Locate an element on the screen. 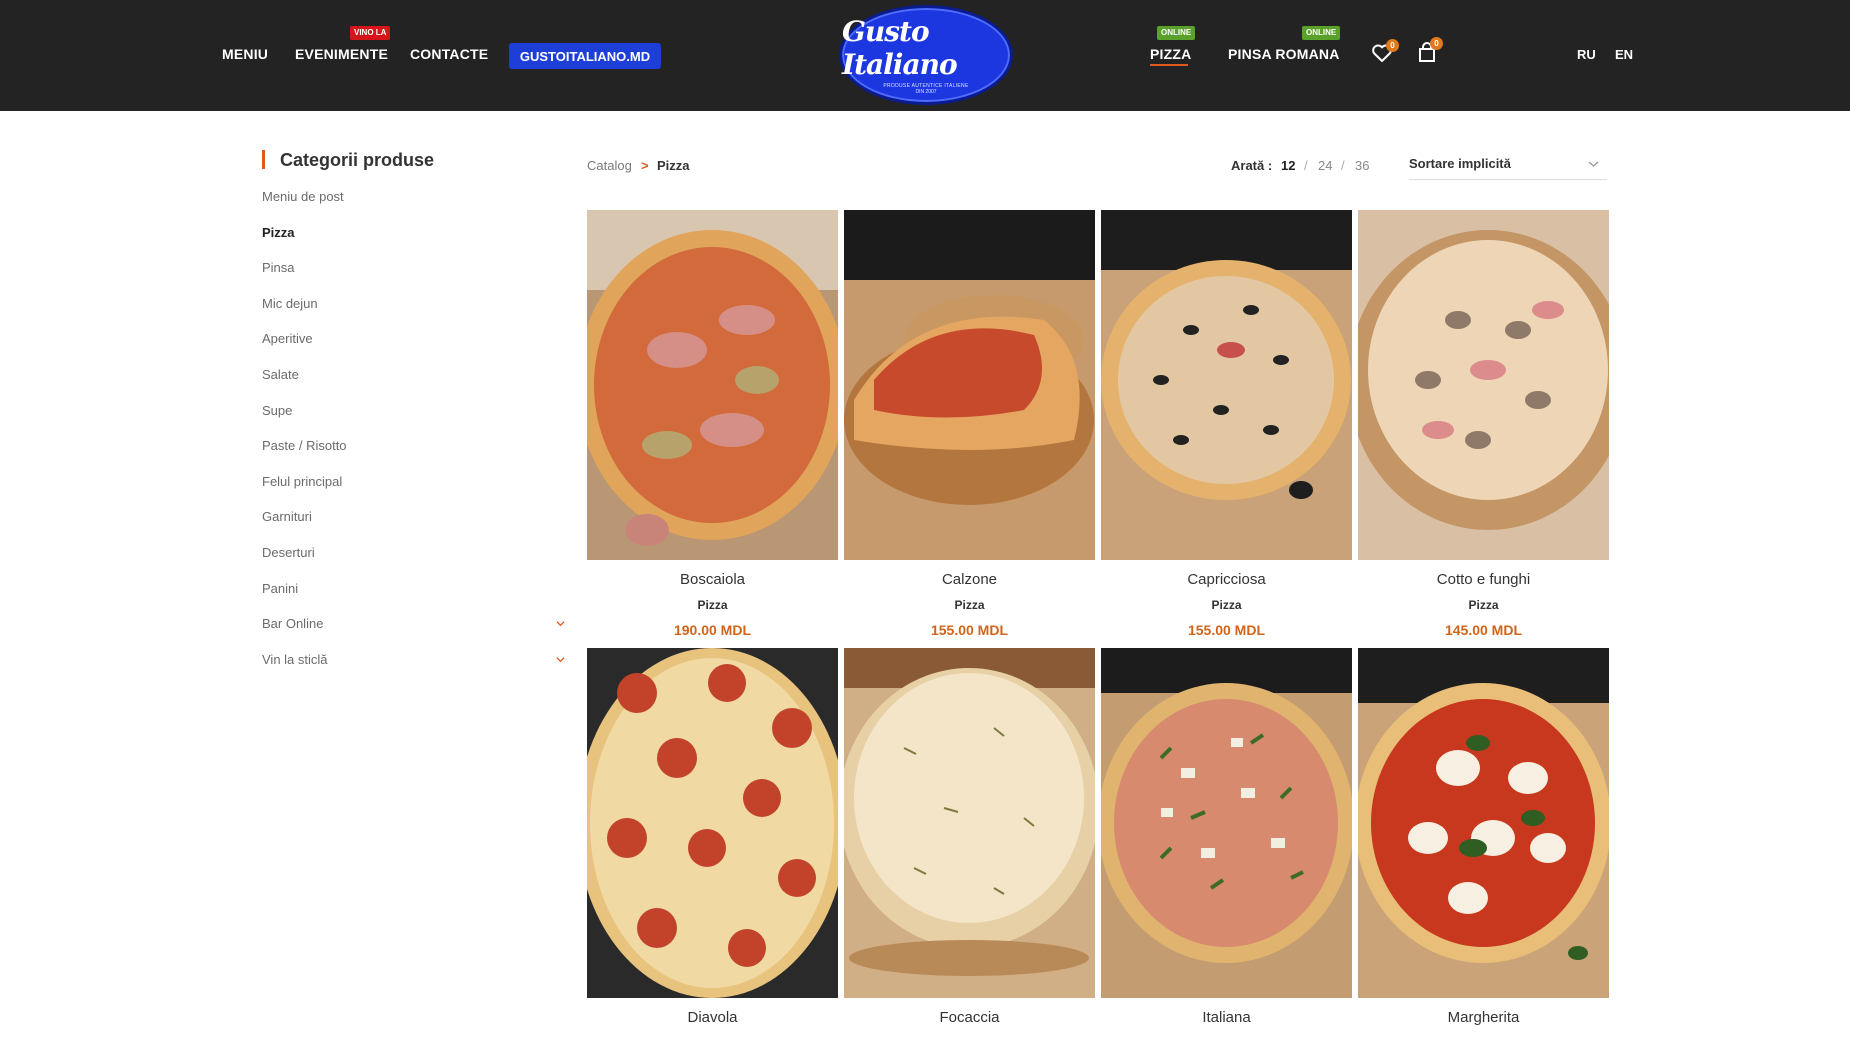  breadcrumb-catalog-link: Catalog is located at coordinates (609, 165).